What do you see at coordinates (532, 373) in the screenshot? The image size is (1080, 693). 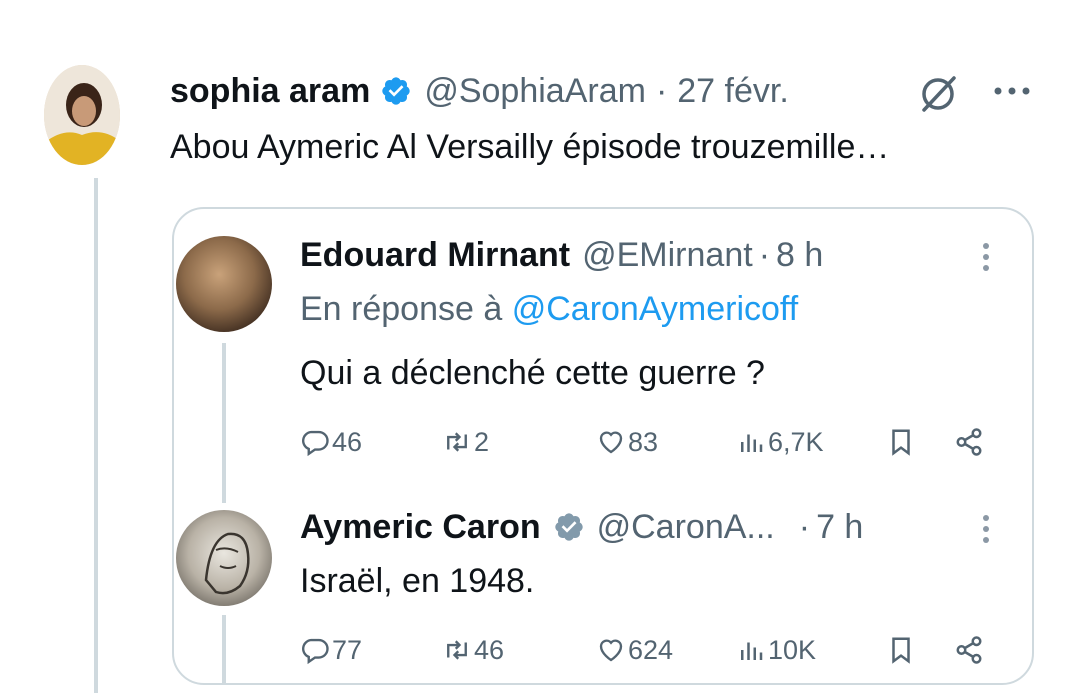 I see `quoted-text-1: Qui a déclenché cette guerre ?` at bounding box center [532, 373].